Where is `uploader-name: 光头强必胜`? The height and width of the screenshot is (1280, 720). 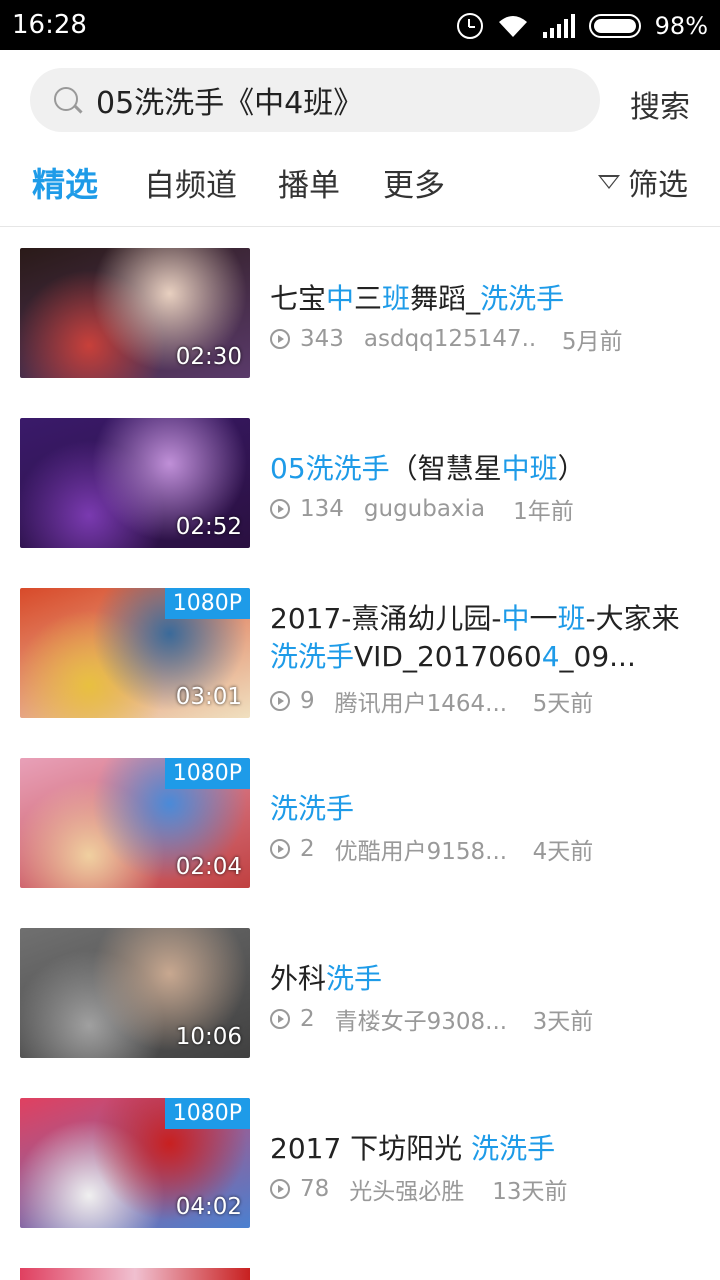
uploader-name: 光头强必胜 is located at coordinates (406, 1189).